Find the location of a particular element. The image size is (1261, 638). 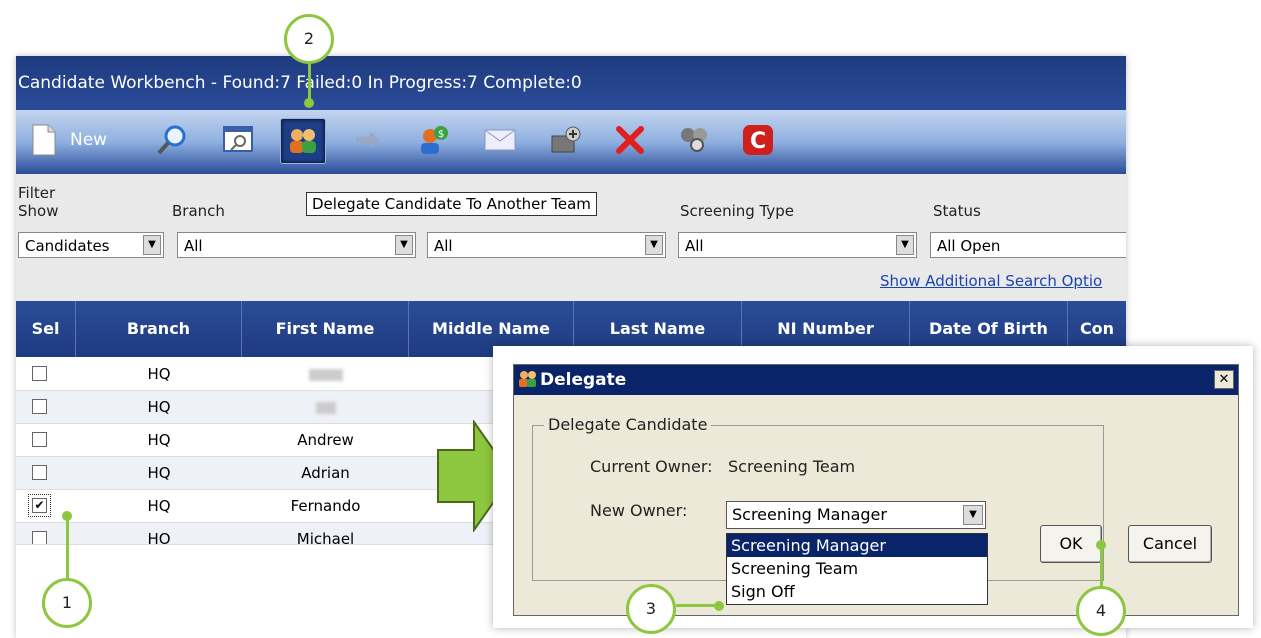

assign-user-icon: $ is located at coordinates (434, 140).